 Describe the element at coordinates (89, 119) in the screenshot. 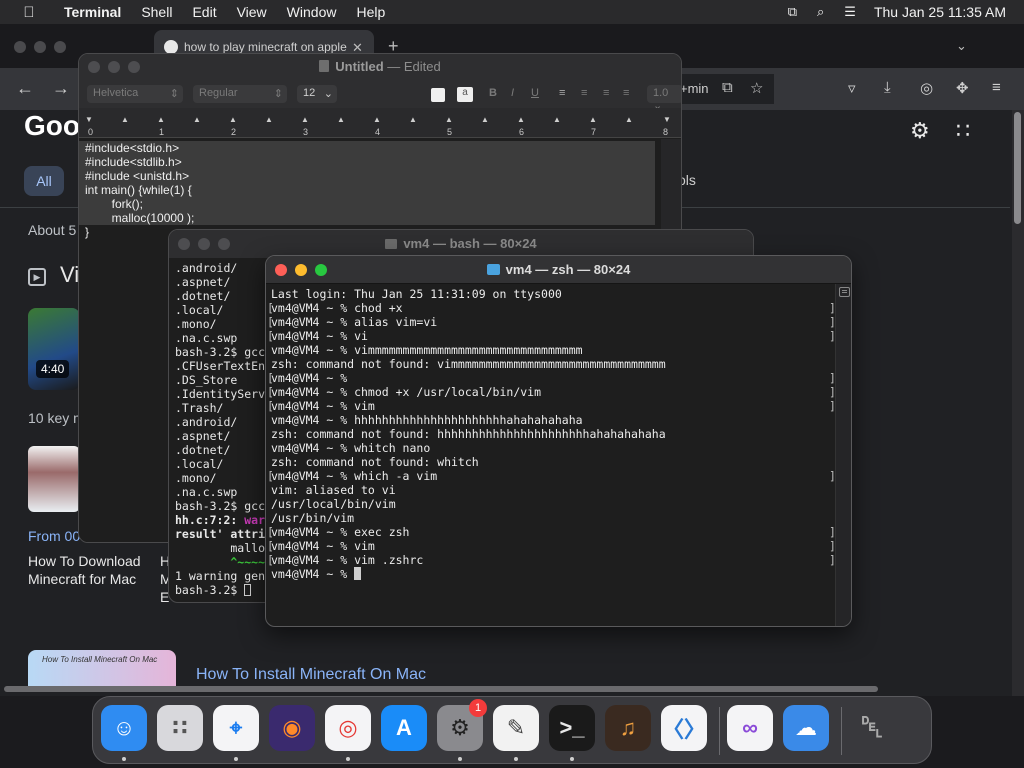

I see `ruler-indent-marker-icon: ▼` at that location.